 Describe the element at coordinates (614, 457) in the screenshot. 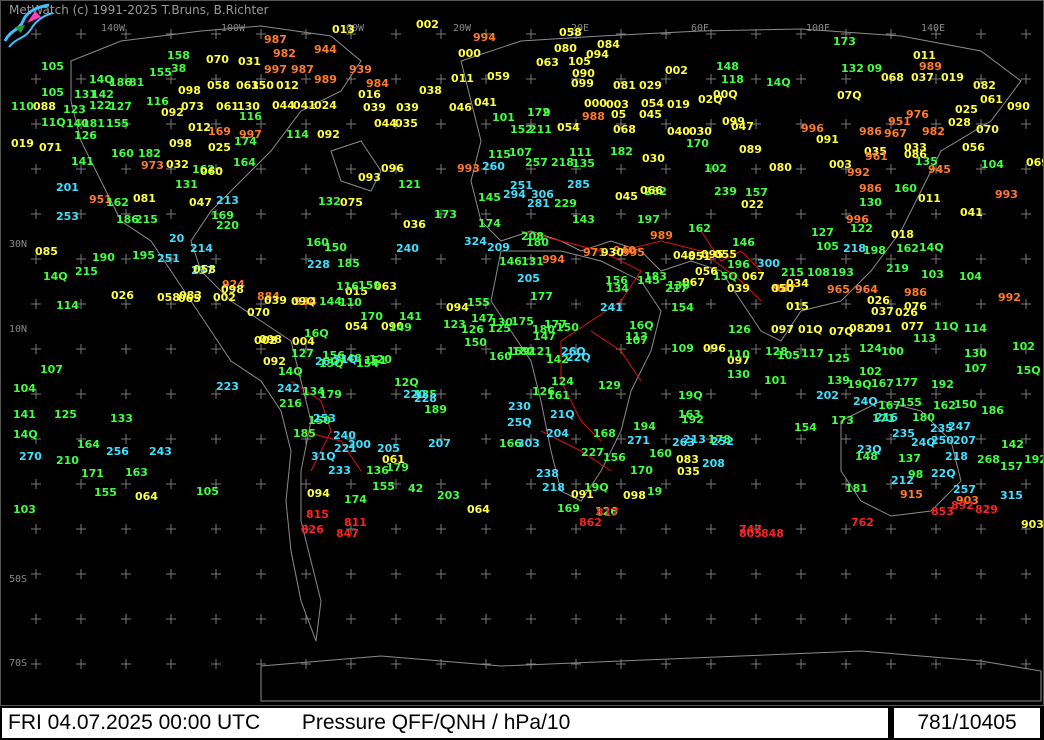

I see `station-value: 156` at that location.